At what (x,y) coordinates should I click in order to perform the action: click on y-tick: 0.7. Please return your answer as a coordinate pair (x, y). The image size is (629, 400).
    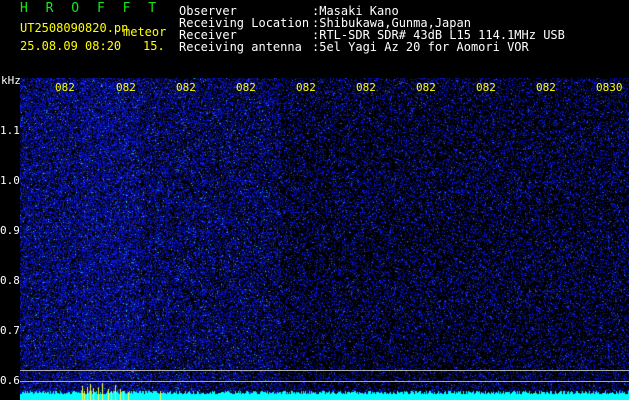
    Looking at the image, I should click on (10, 330).